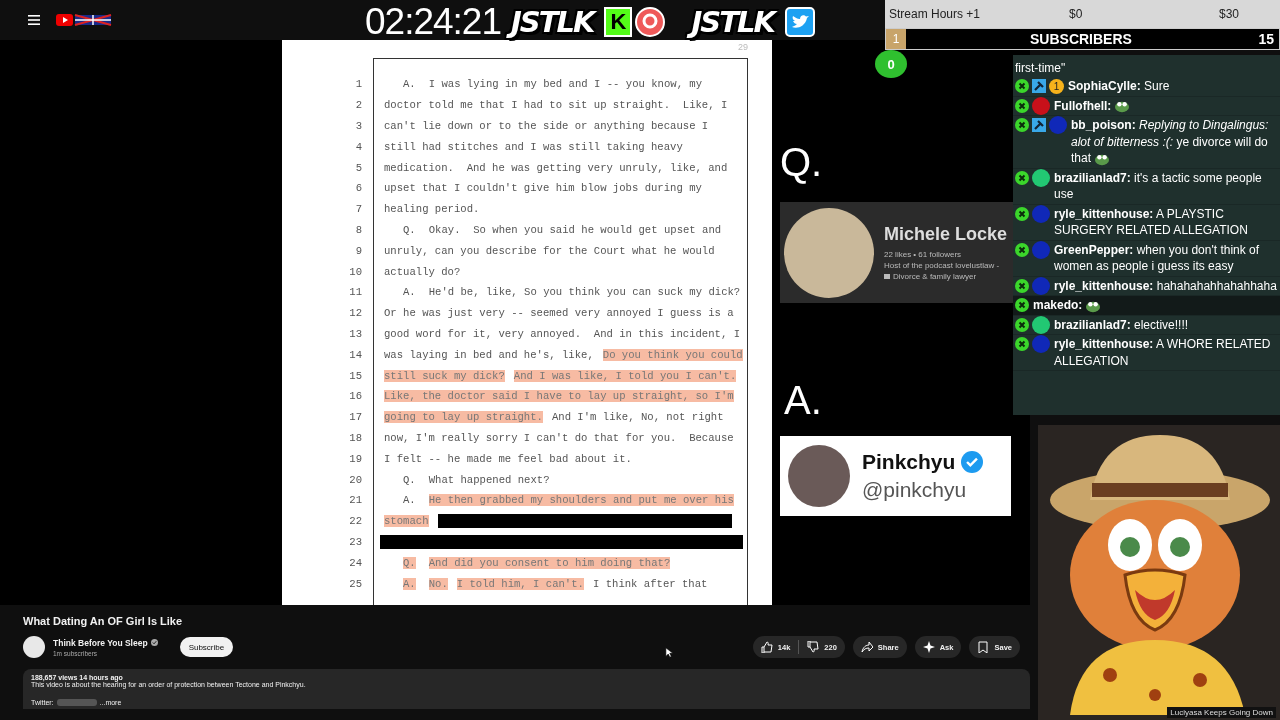 Image resolution: width=1280 pixels, height=720 pixels. What do you see at coordinates (406, 521) in the screenshot?
I see `highlighted-text: stomach` at bounding box center [406, 521].